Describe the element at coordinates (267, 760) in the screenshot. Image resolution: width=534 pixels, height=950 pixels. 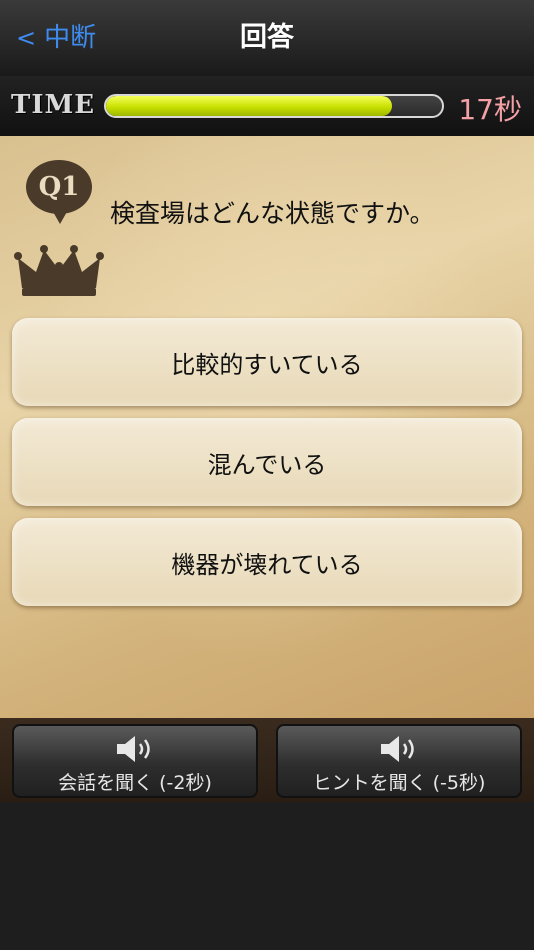
I see `action-bar: 会話を聞く (-2秒) ヒントを聞く (-5秒)` at that location.